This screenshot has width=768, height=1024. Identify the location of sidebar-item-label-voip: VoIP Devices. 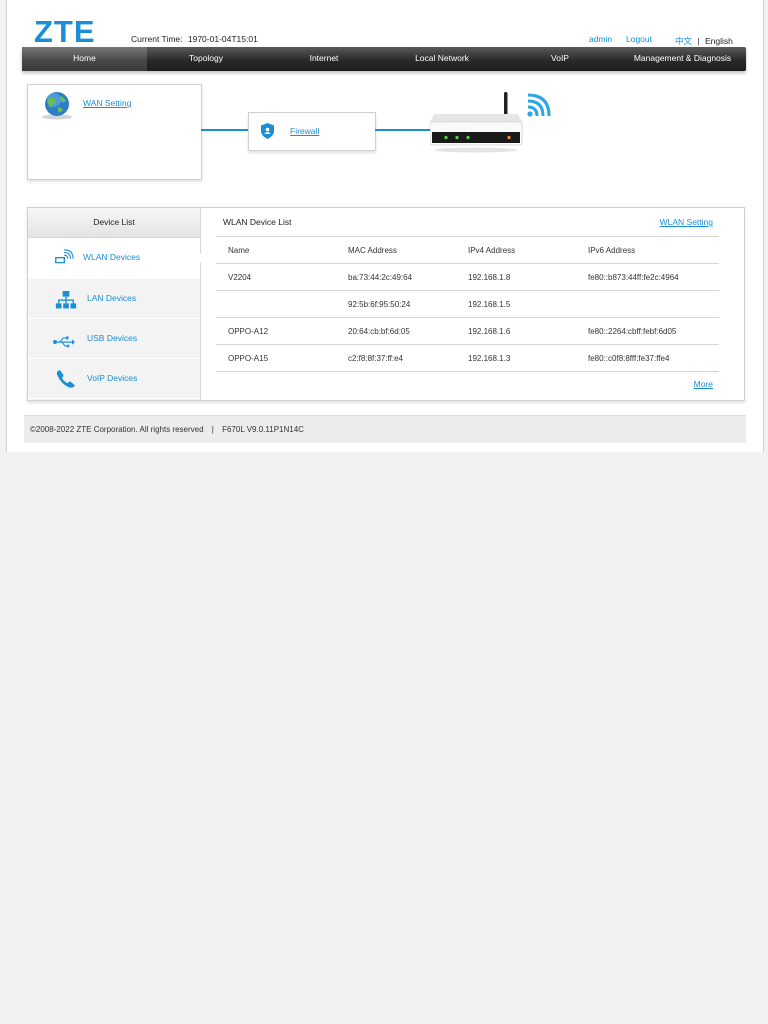
(112, 378).